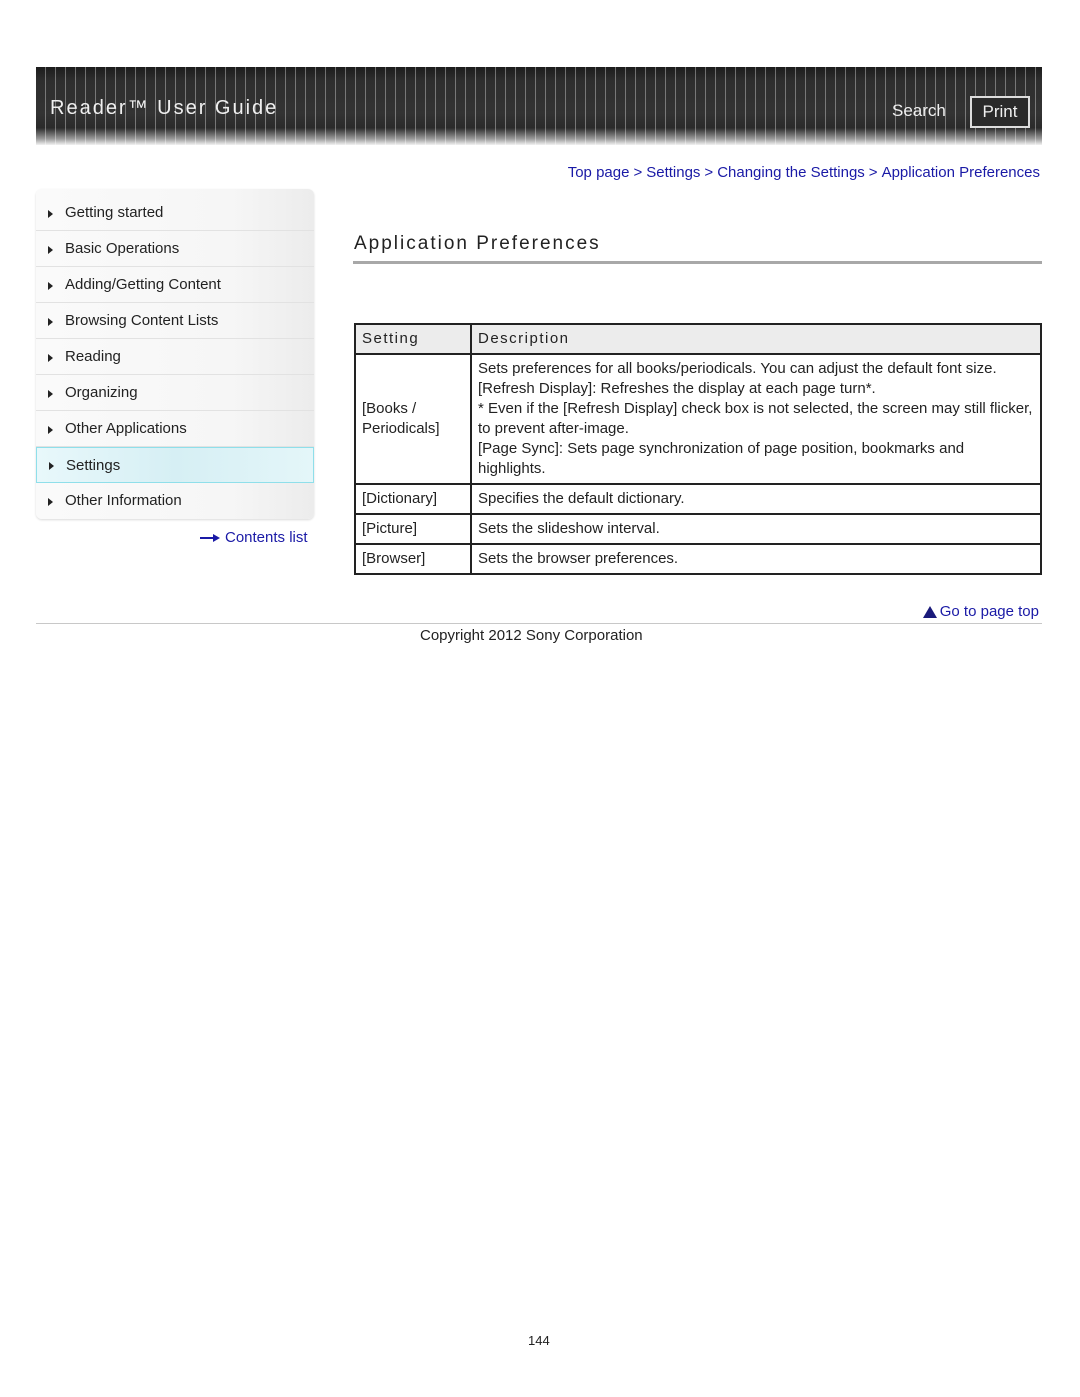 This screenshot has width=1080, height=1397. What do you see at coordinates (266, 537) in the screenshot?
I see `contents-list-label: Contents list` at bounding box center [266, 537].